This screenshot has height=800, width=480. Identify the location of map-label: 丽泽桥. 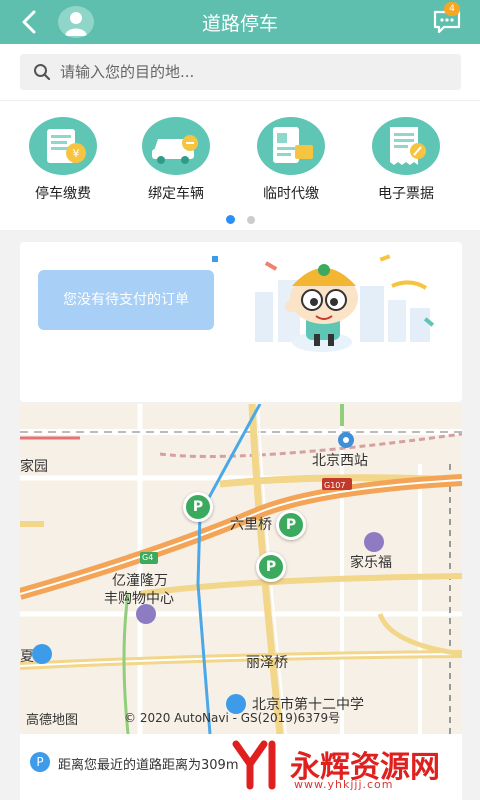
(267, 663).